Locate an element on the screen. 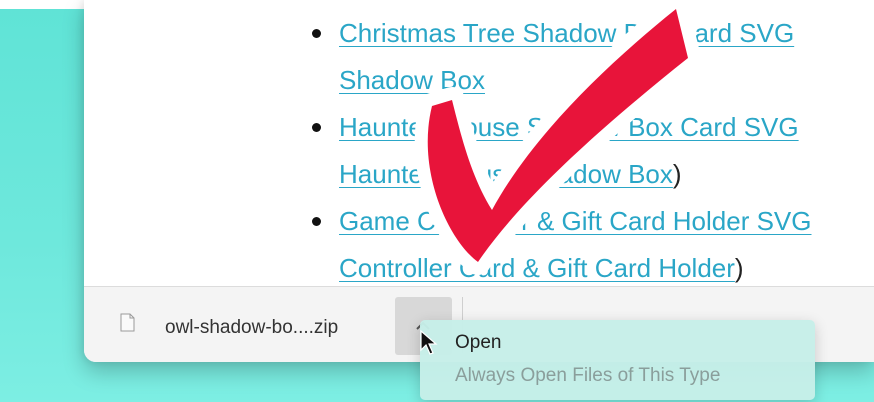 This screenshot has width=874, height=402. menu-item-always-open: Always Open Files of This Type is located at coordinates (587, 376).